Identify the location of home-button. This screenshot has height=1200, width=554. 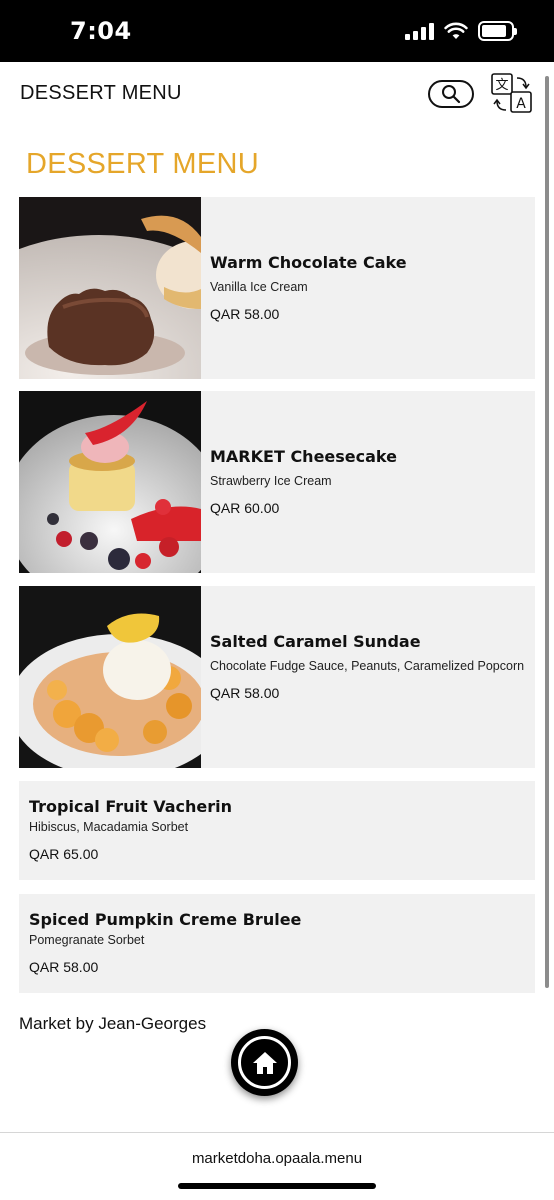
(264, 1062).